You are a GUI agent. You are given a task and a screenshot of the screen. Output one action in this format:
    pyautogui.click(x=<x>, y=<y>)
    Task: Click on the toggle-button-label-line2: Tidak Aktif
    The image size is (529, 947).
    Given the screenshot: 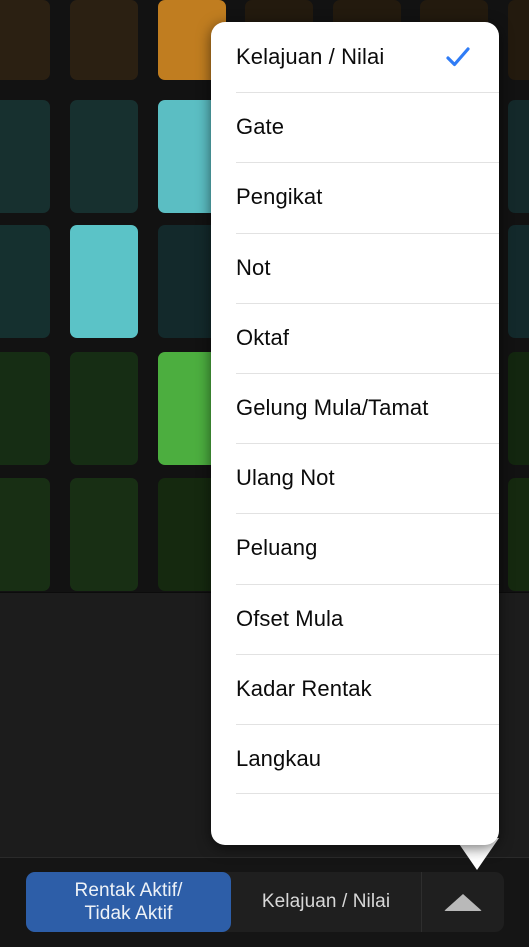 What is the action you would take?
    pyautogui.click(x=128, y=913)
    